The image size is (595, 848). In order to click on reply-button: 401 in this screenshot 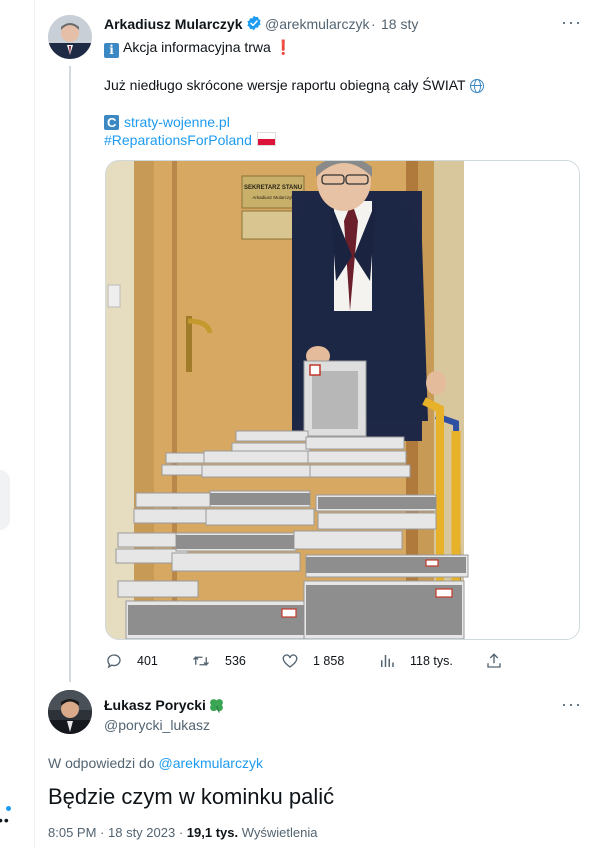, I will do `click(131, 661)`.